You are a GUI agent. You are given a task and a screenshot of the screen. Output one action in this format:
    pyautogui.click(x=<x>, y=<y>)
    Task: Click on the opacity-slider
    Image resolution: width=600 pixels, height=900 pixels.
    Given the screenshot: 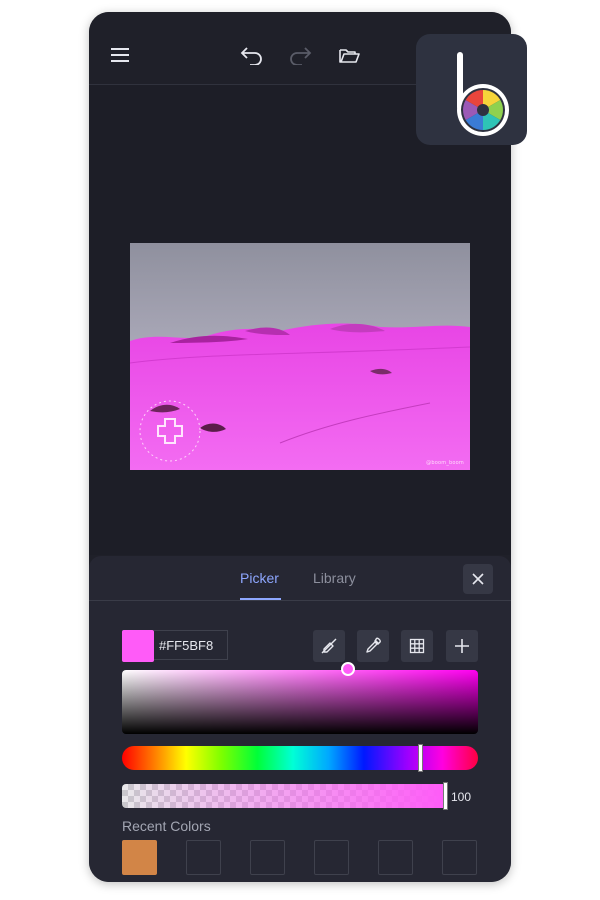 What is the action you would take?
    pyautogui.click(x=284, y=796)
    